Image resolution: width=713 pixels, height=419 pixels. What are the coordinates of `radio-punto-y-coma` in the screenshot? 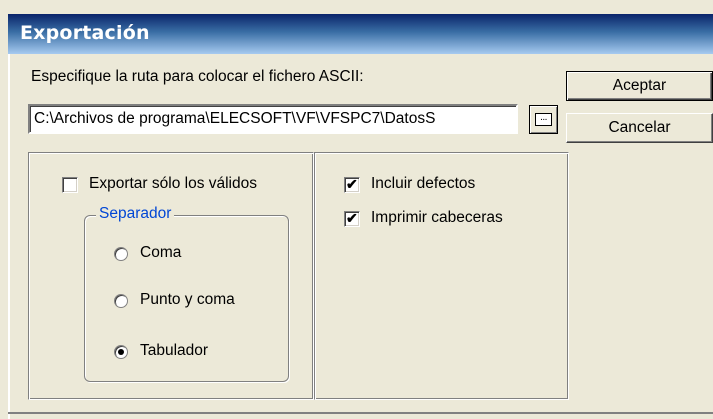 It's located at (121, 301).